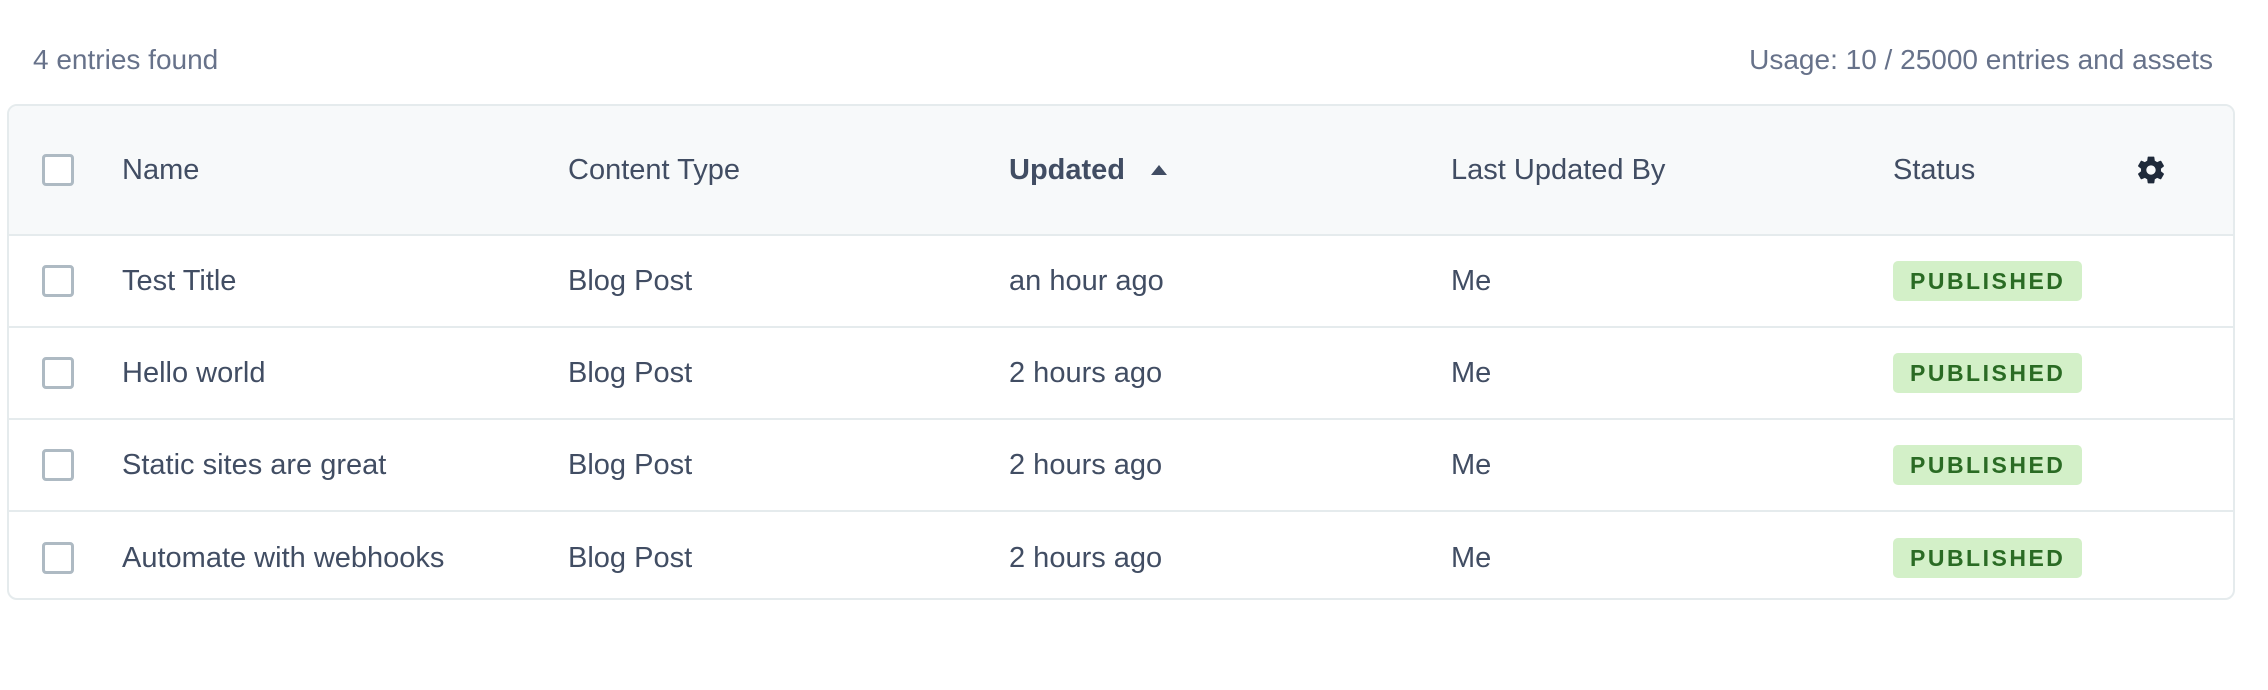  Describe the element at coordinates (193, 373) in the screenshot. I see `entry-name: Hello world` at that location.